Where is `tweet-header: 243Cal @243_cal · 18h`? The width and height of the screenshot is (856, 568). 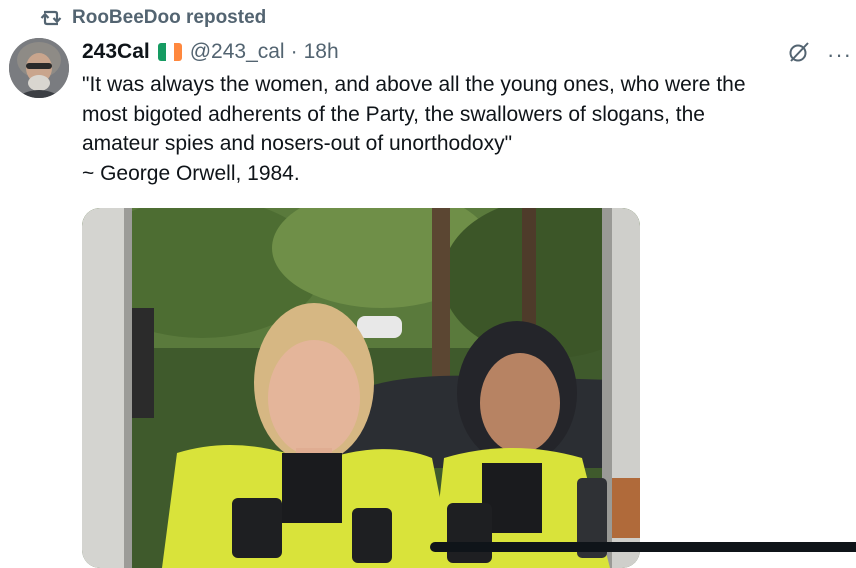 tweet-header: 243Cal @243_cal · 18h is located at coordinates (210, 52).